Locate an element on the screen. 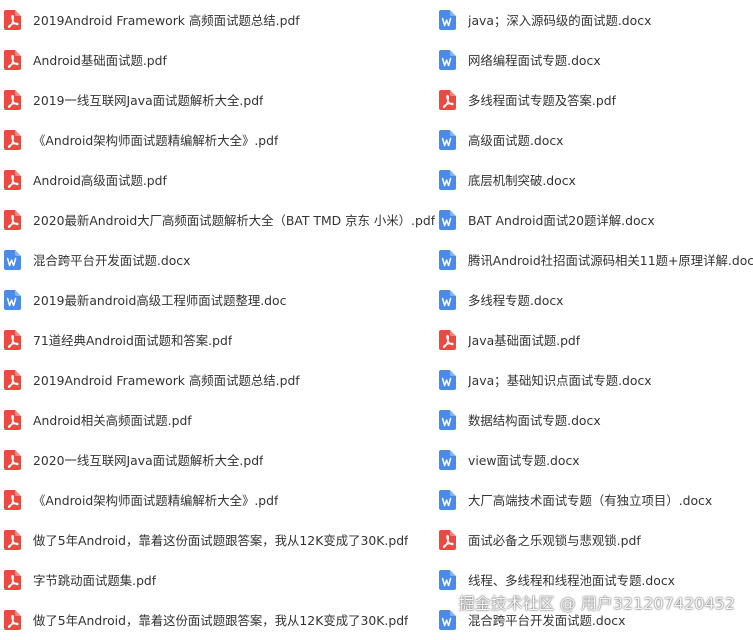 The height and width of the screenshot is (640, 753). file-name: 2019最新android高级工程师面试题整理.doc is located at coordinates (160, 300).